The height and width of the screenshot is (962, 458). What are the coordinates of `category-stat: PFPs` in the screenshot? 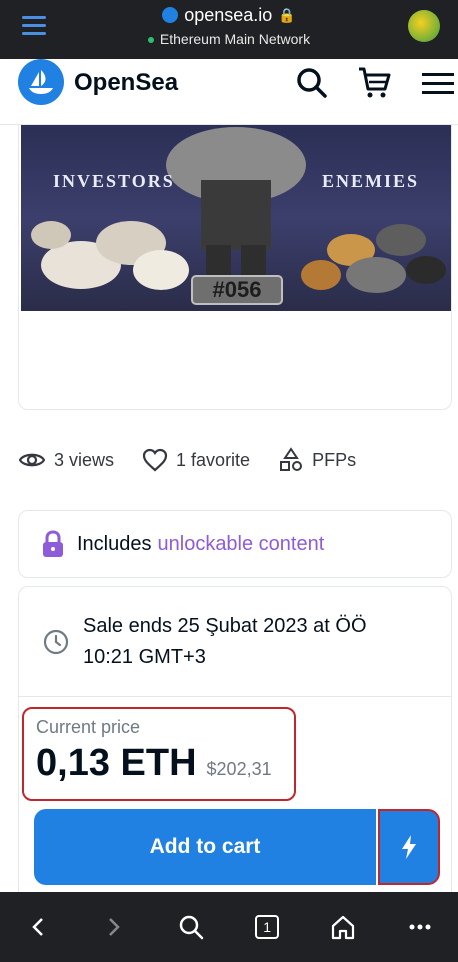 It's located at (317, 460).